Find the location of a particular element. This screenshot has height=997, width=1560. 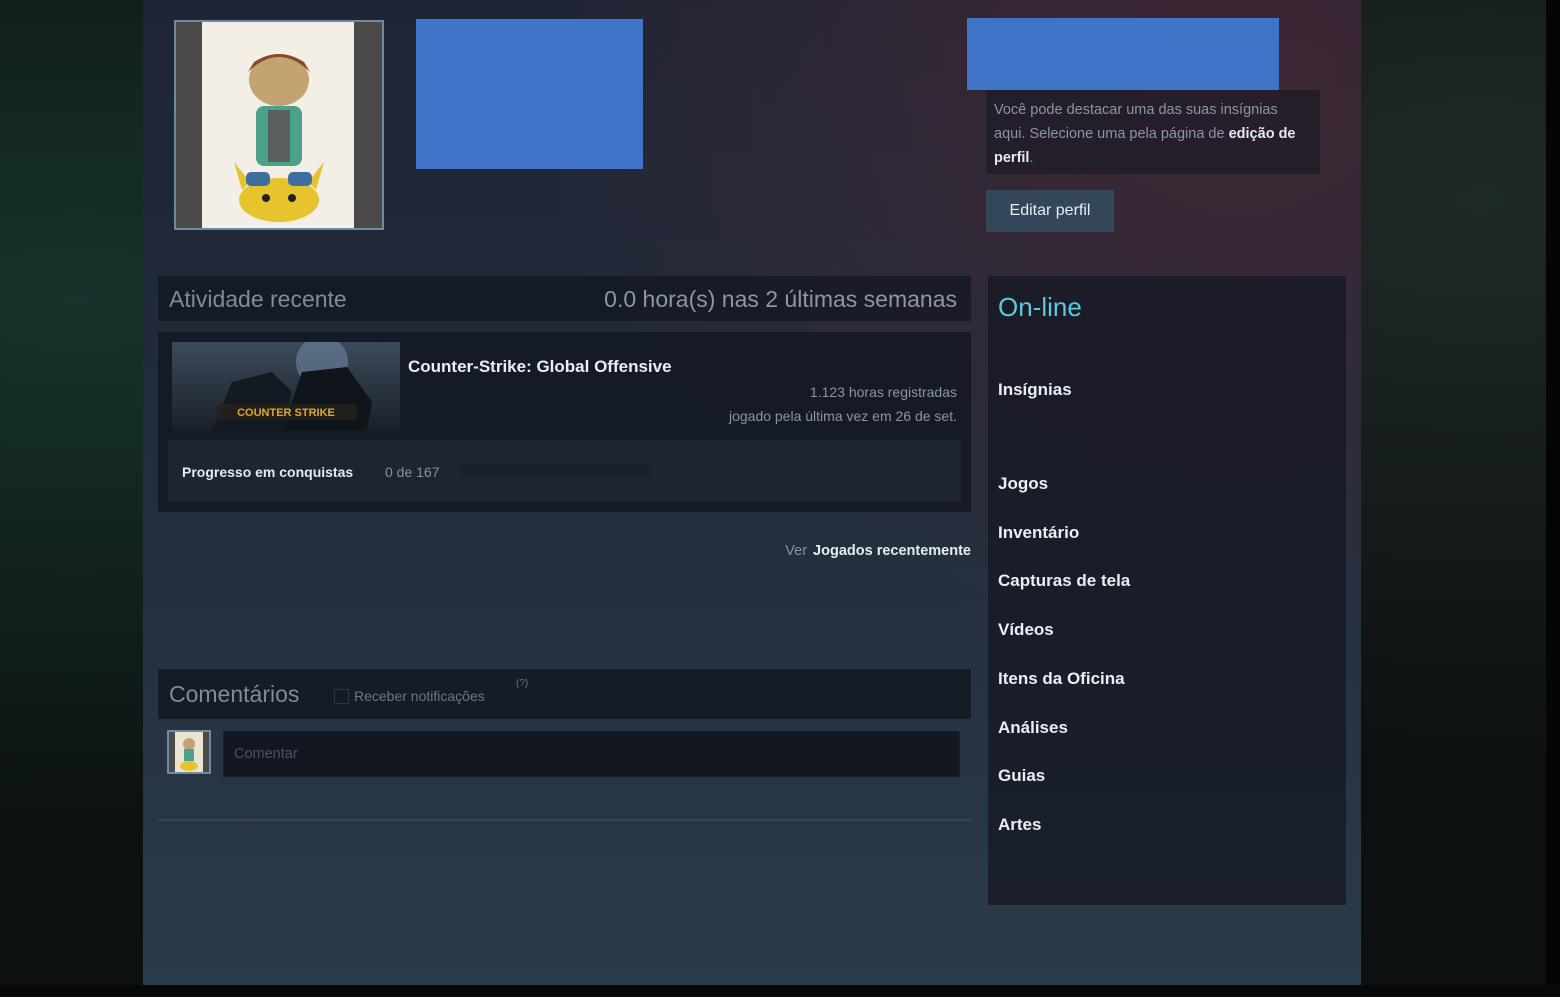

sidebar-link-inventory: Inventário is located at coordinates (1038, 533).